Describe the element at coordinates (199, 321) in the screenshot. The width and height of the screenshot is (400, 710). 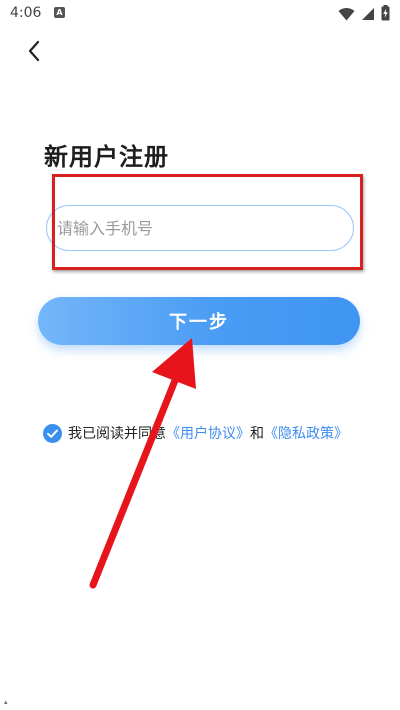
I see `next-button: 下一步` at that location.